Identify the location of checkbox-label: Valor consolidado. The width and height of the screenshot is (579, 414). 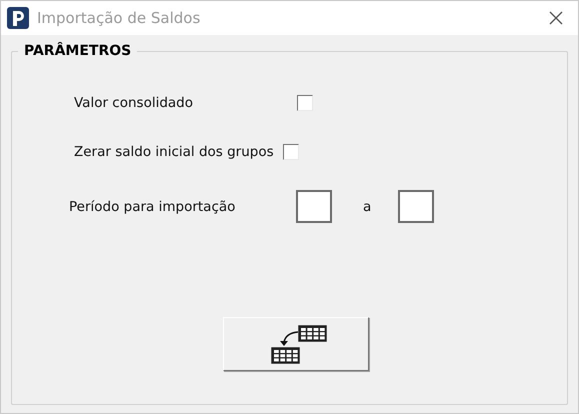
(134, 103).